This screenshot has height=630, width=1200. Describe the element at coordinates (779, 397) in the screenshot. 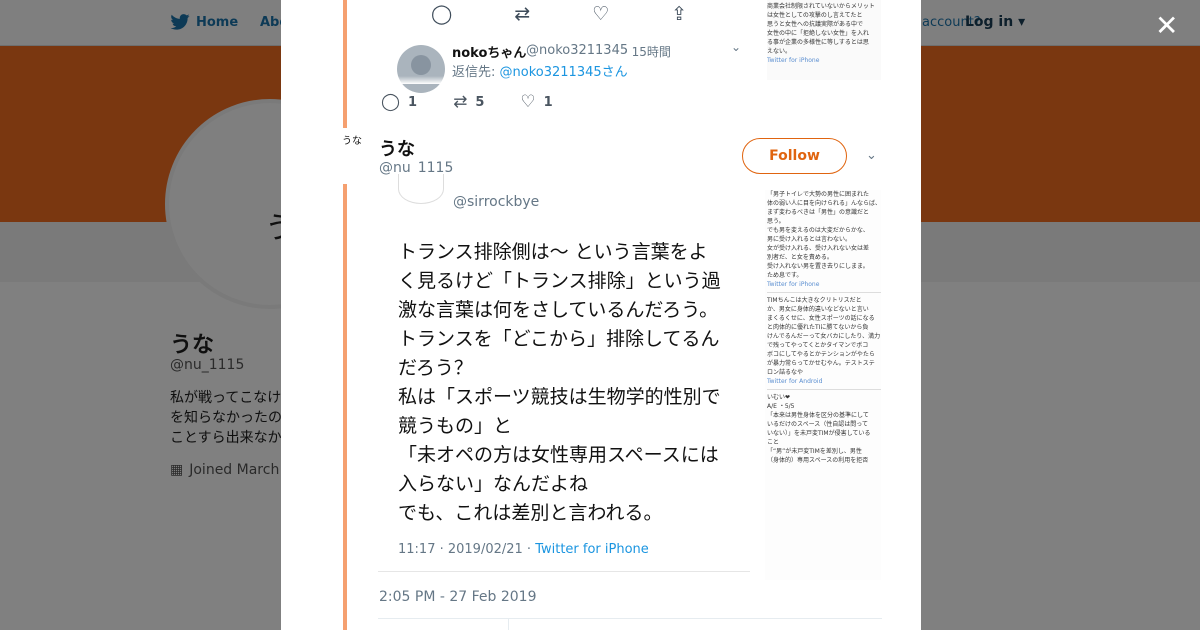

I see `side-text-line: いむい❤` at that location.